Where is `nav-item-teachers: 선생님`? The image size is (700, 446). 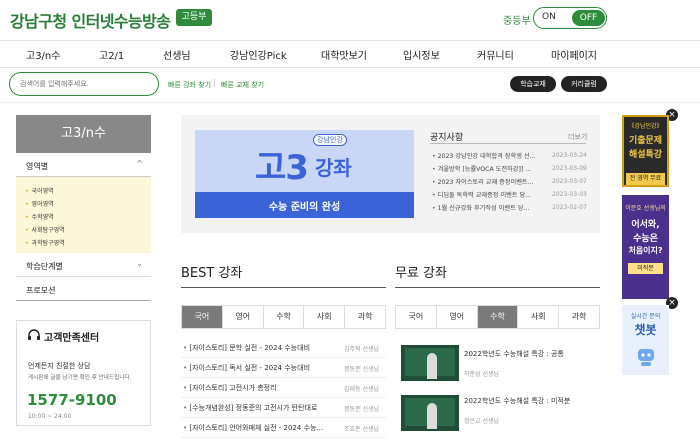 nav-item-teachers: 선생님 is located at coordinates (177, 54).